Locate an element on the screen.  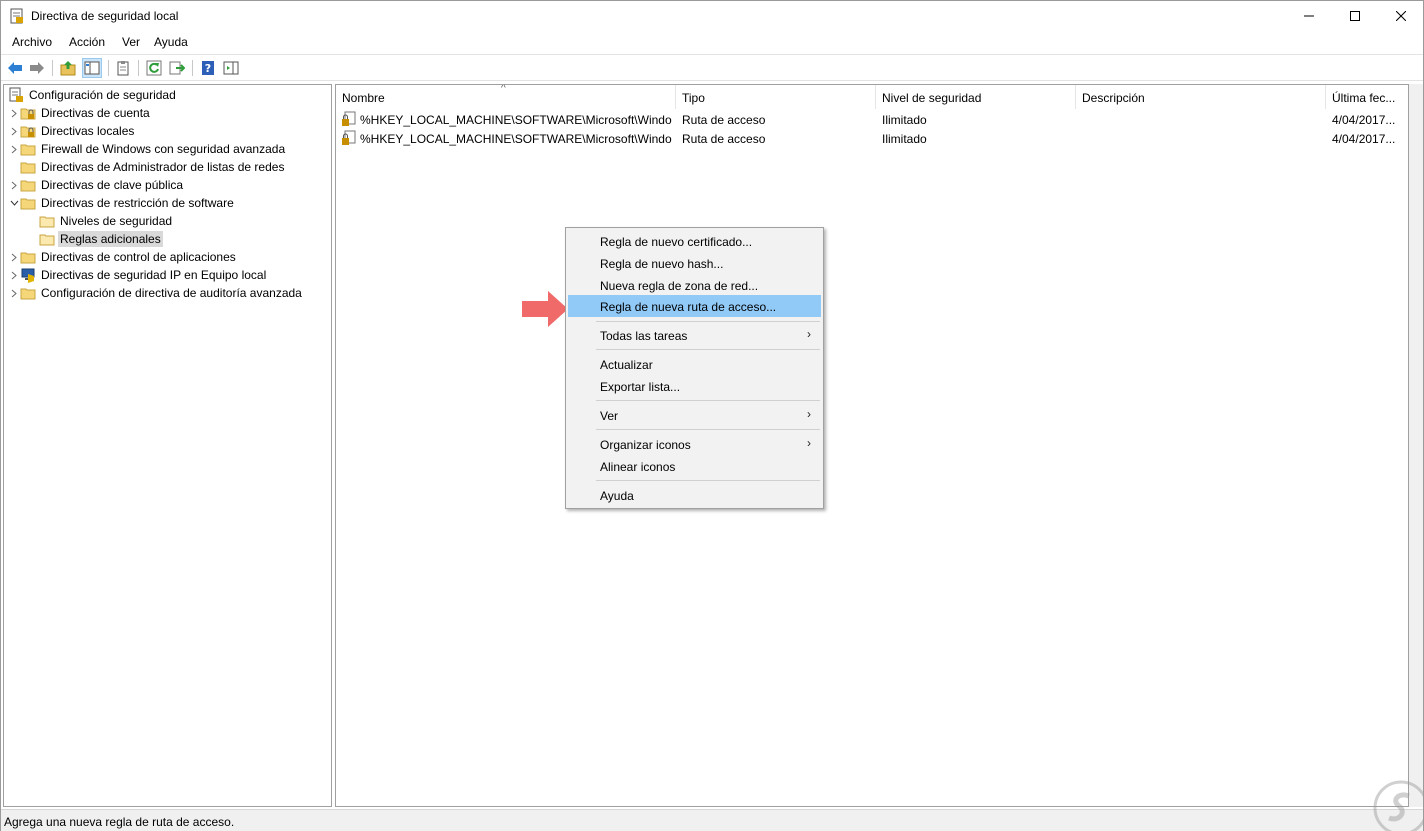
close-button is located at coordinates (1401, 16).